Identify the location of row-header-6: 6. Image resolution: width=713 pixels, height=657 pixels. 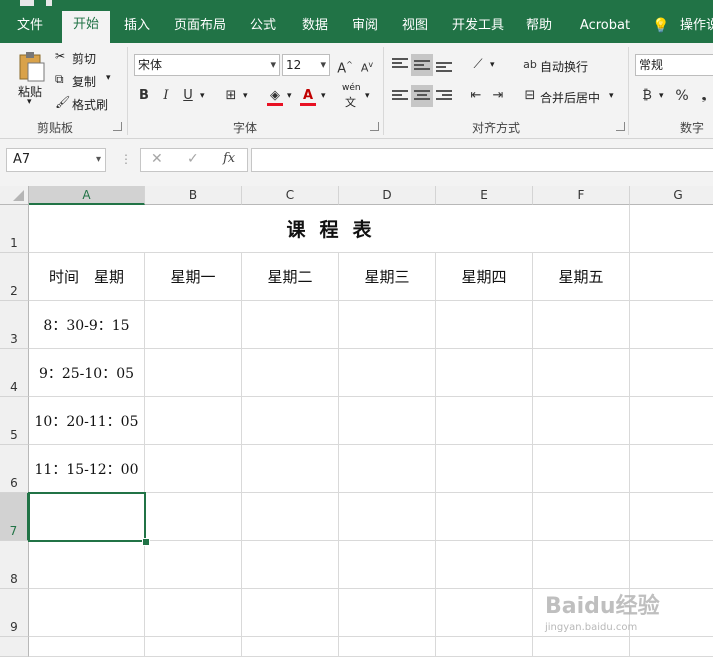
(14, 469).